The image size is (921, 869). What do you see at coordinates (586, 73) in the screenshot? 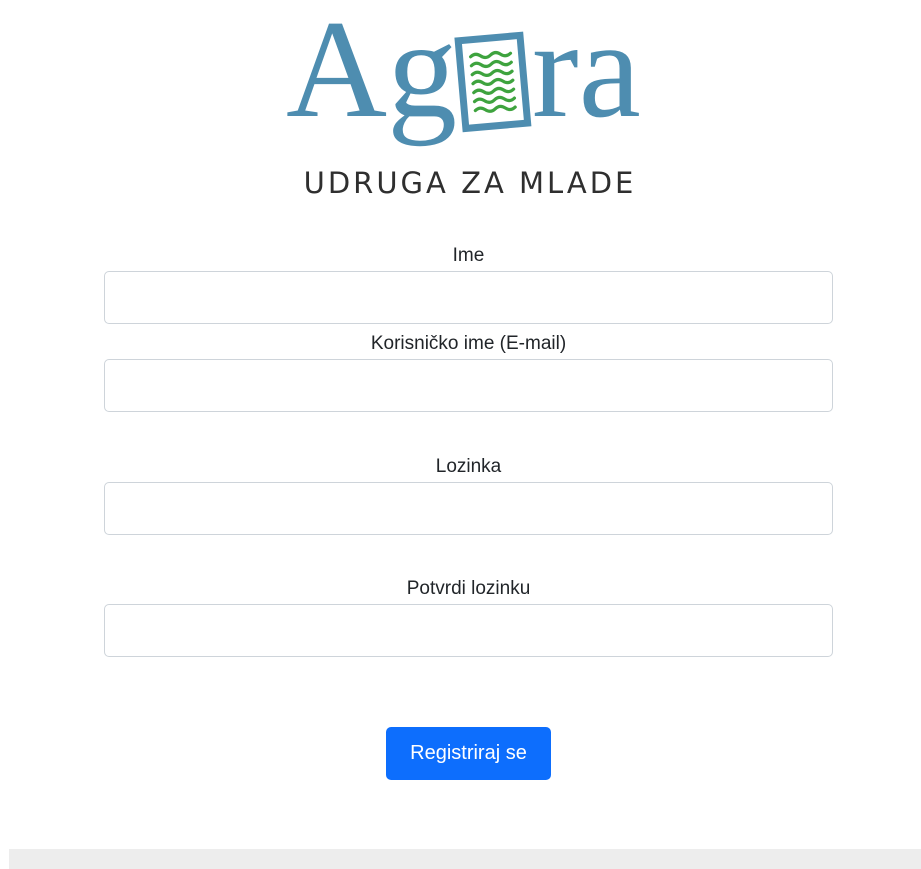
I see `logo-wordmark-end: ra` at bounding box center [586, 73].